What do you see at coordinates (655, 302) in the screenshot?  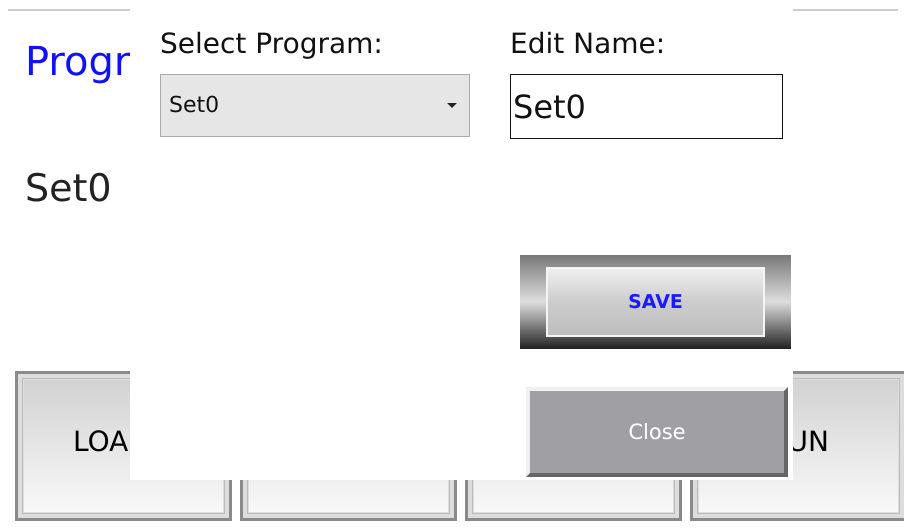 I see `save-button: SAVE` at bounding box center [655, 302].